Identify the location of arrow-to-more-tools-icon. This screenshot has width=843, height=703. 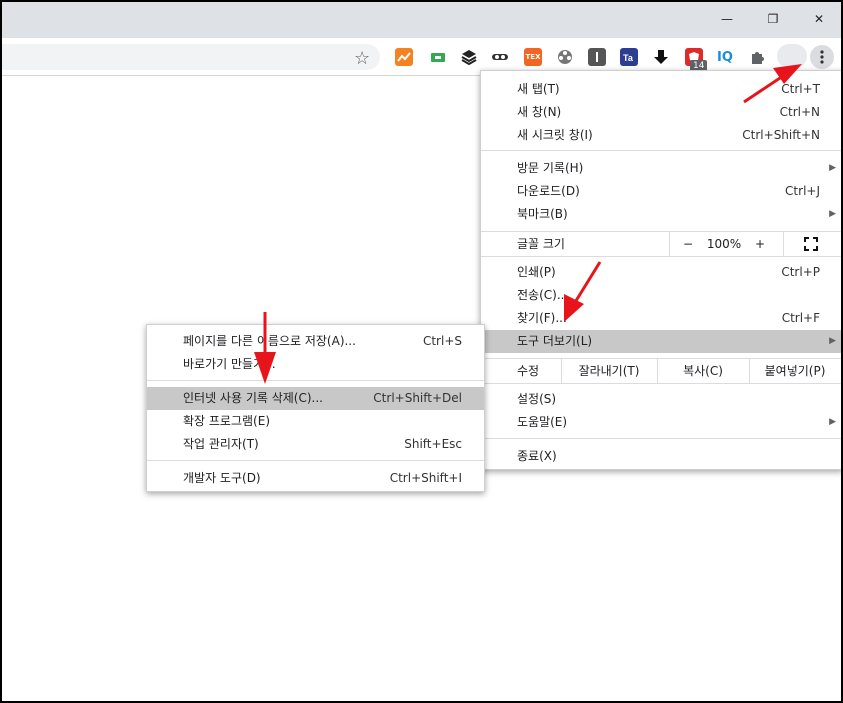
(583, 291).